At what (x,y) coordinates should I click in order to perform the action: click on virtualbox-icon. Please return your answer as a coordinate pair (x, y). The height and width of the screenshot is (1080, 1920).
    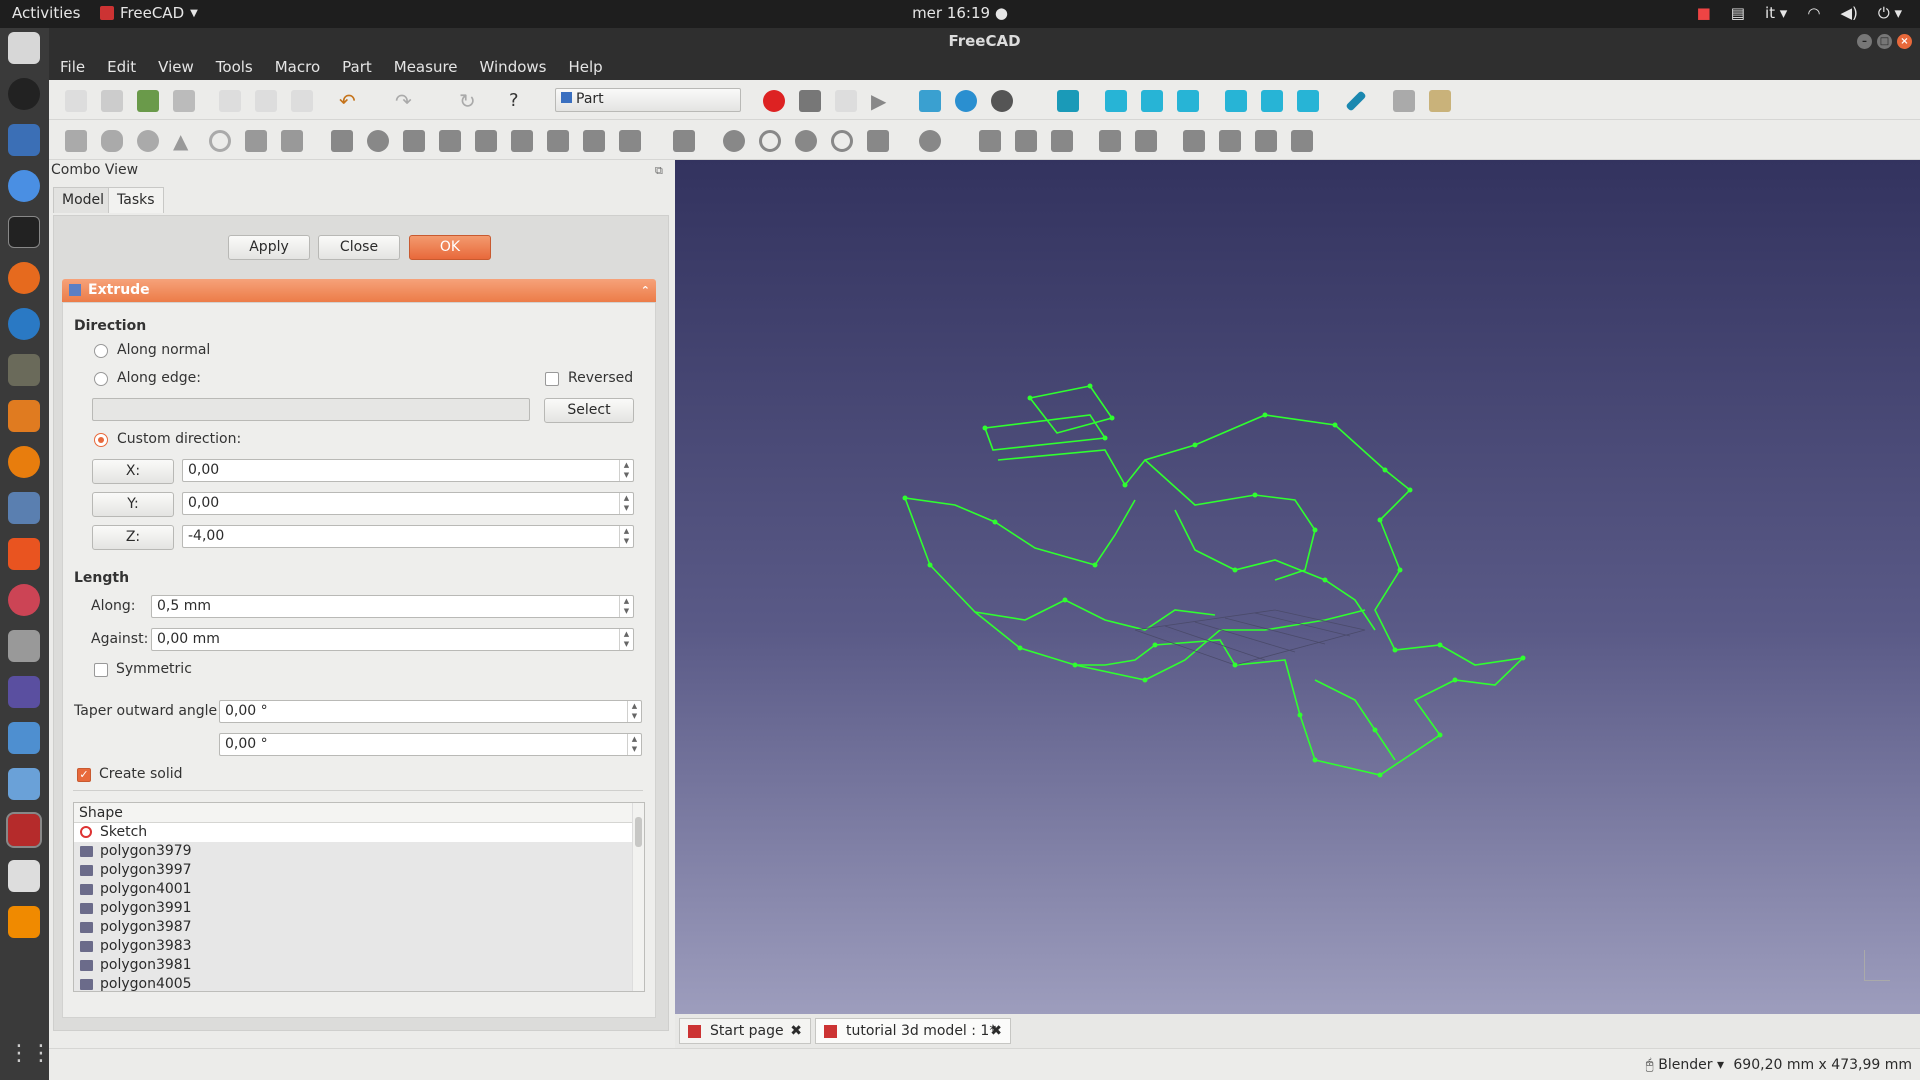
    Looking at the image, I should click on (24, 784).